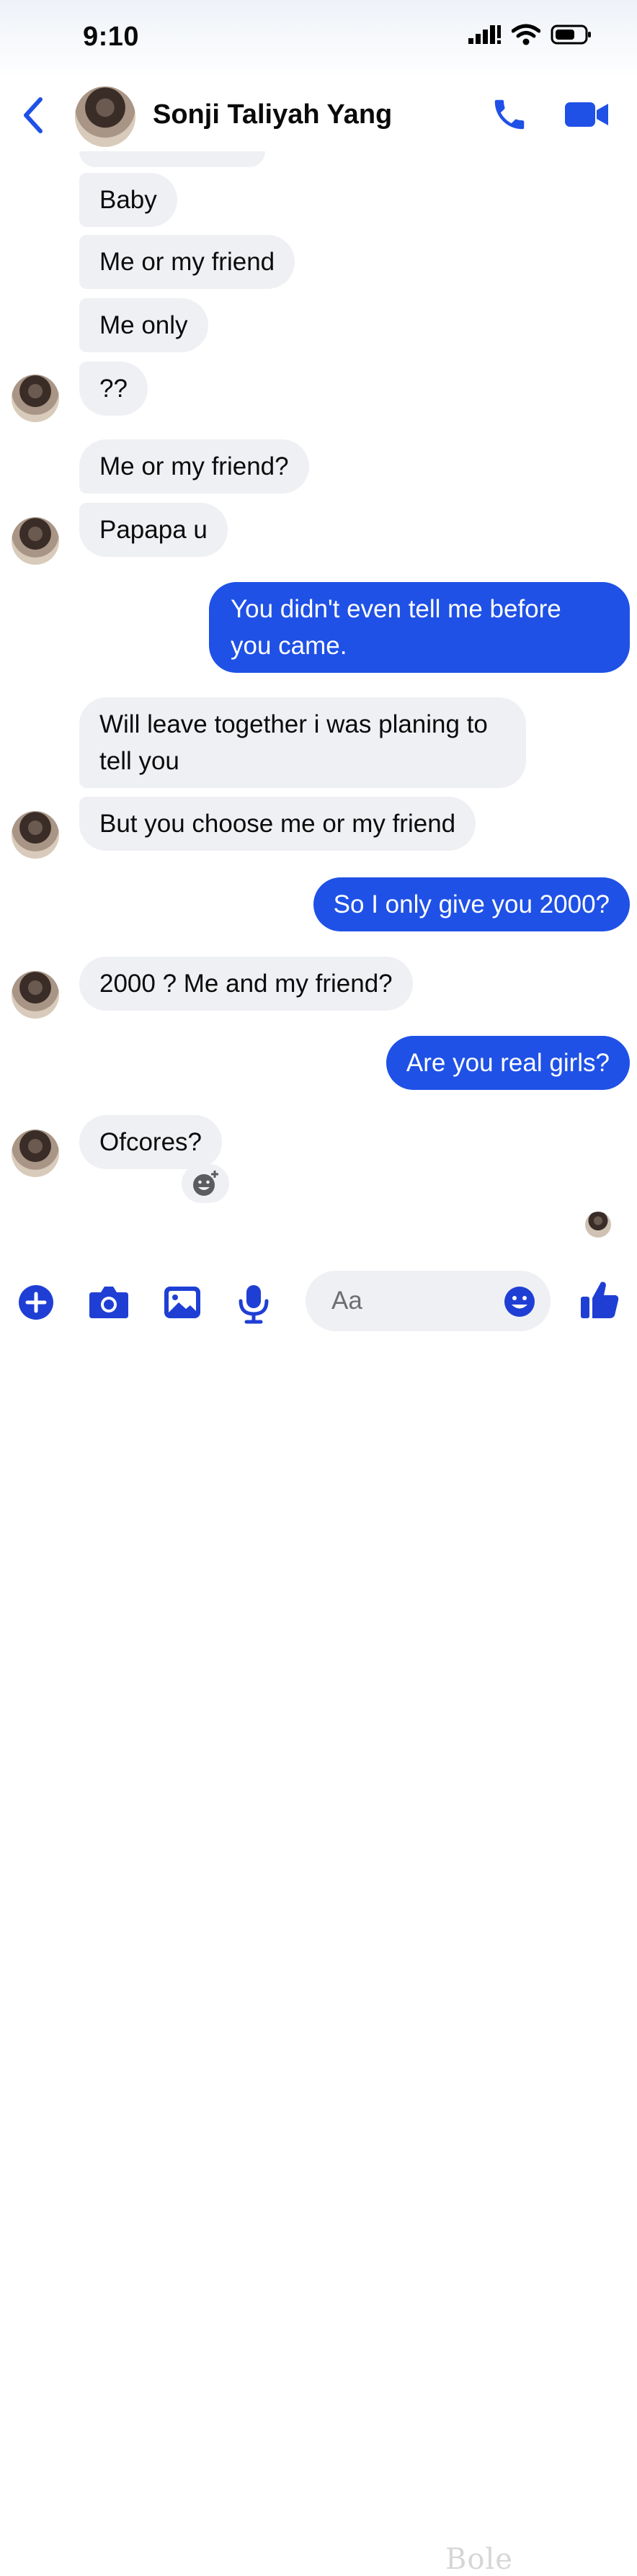 This screenshot has width=637, height=2576. Describe the element at coordinates (105, 116) in the screenshot. I see `contact-avatar` at that location.